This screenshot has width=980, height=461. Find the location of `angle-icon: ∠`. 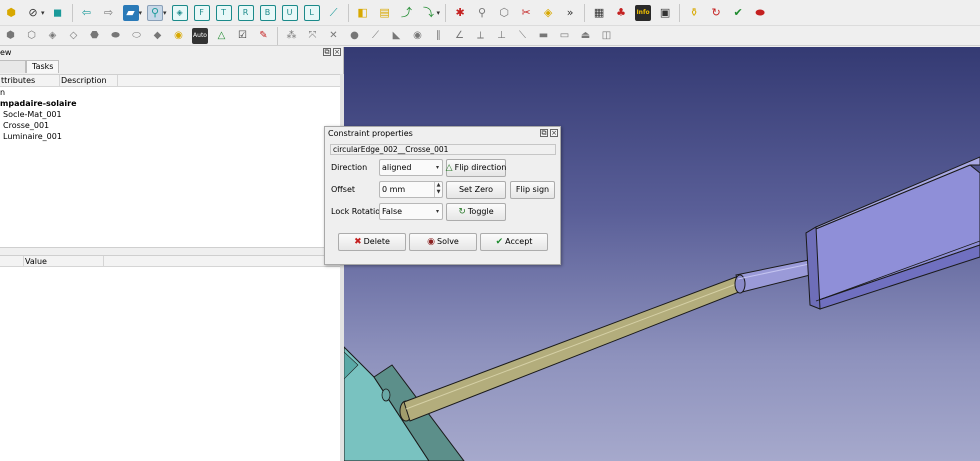

angle-icon: ∠ is located at coordinates (459, 35).